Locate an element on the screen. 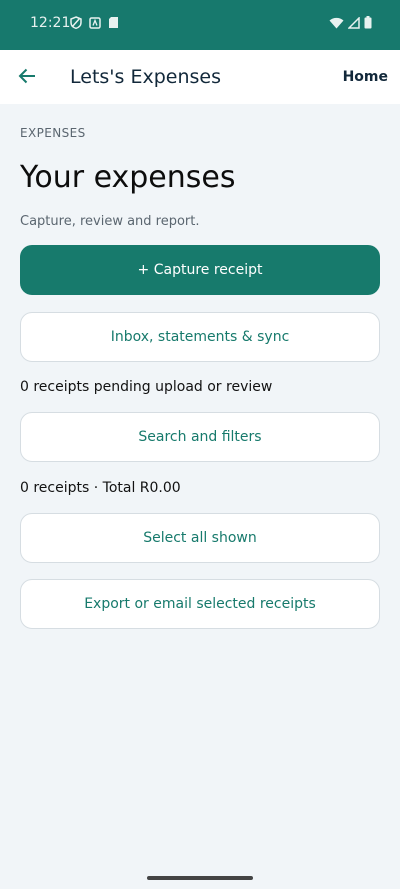 The height and width of the screenshot is (889, 400). notification-app-icon is located at coordinates (95, 22).